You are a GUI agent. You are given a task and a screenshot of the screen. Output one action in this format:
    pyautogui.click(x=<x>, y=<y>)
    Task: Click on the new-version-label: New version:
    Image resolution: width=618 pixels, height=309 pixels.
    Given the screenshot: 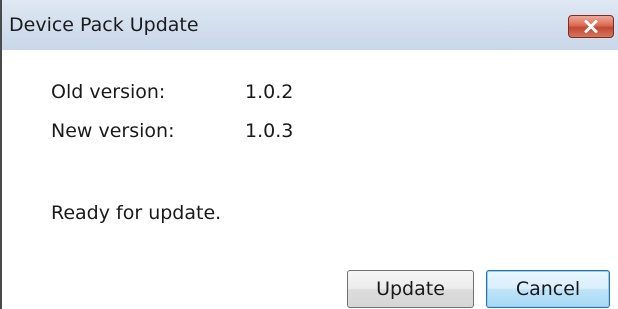 What is the action you would take?
    pyautogui.click(x=113, y=131)
    